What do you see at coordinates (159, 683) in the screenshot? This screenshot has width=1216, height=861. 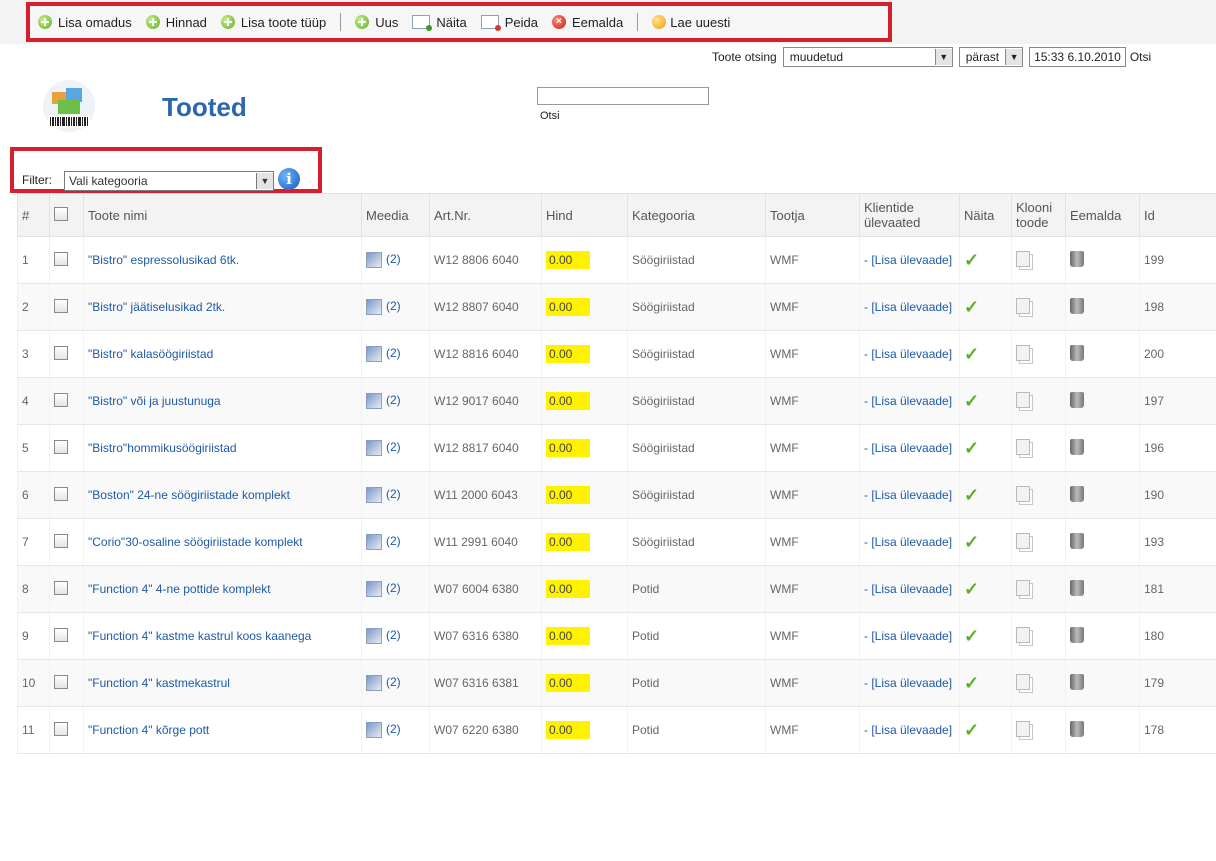 I see `product-name-link: "Function 4" kastmekastrul` at bounding box center [159, 683].